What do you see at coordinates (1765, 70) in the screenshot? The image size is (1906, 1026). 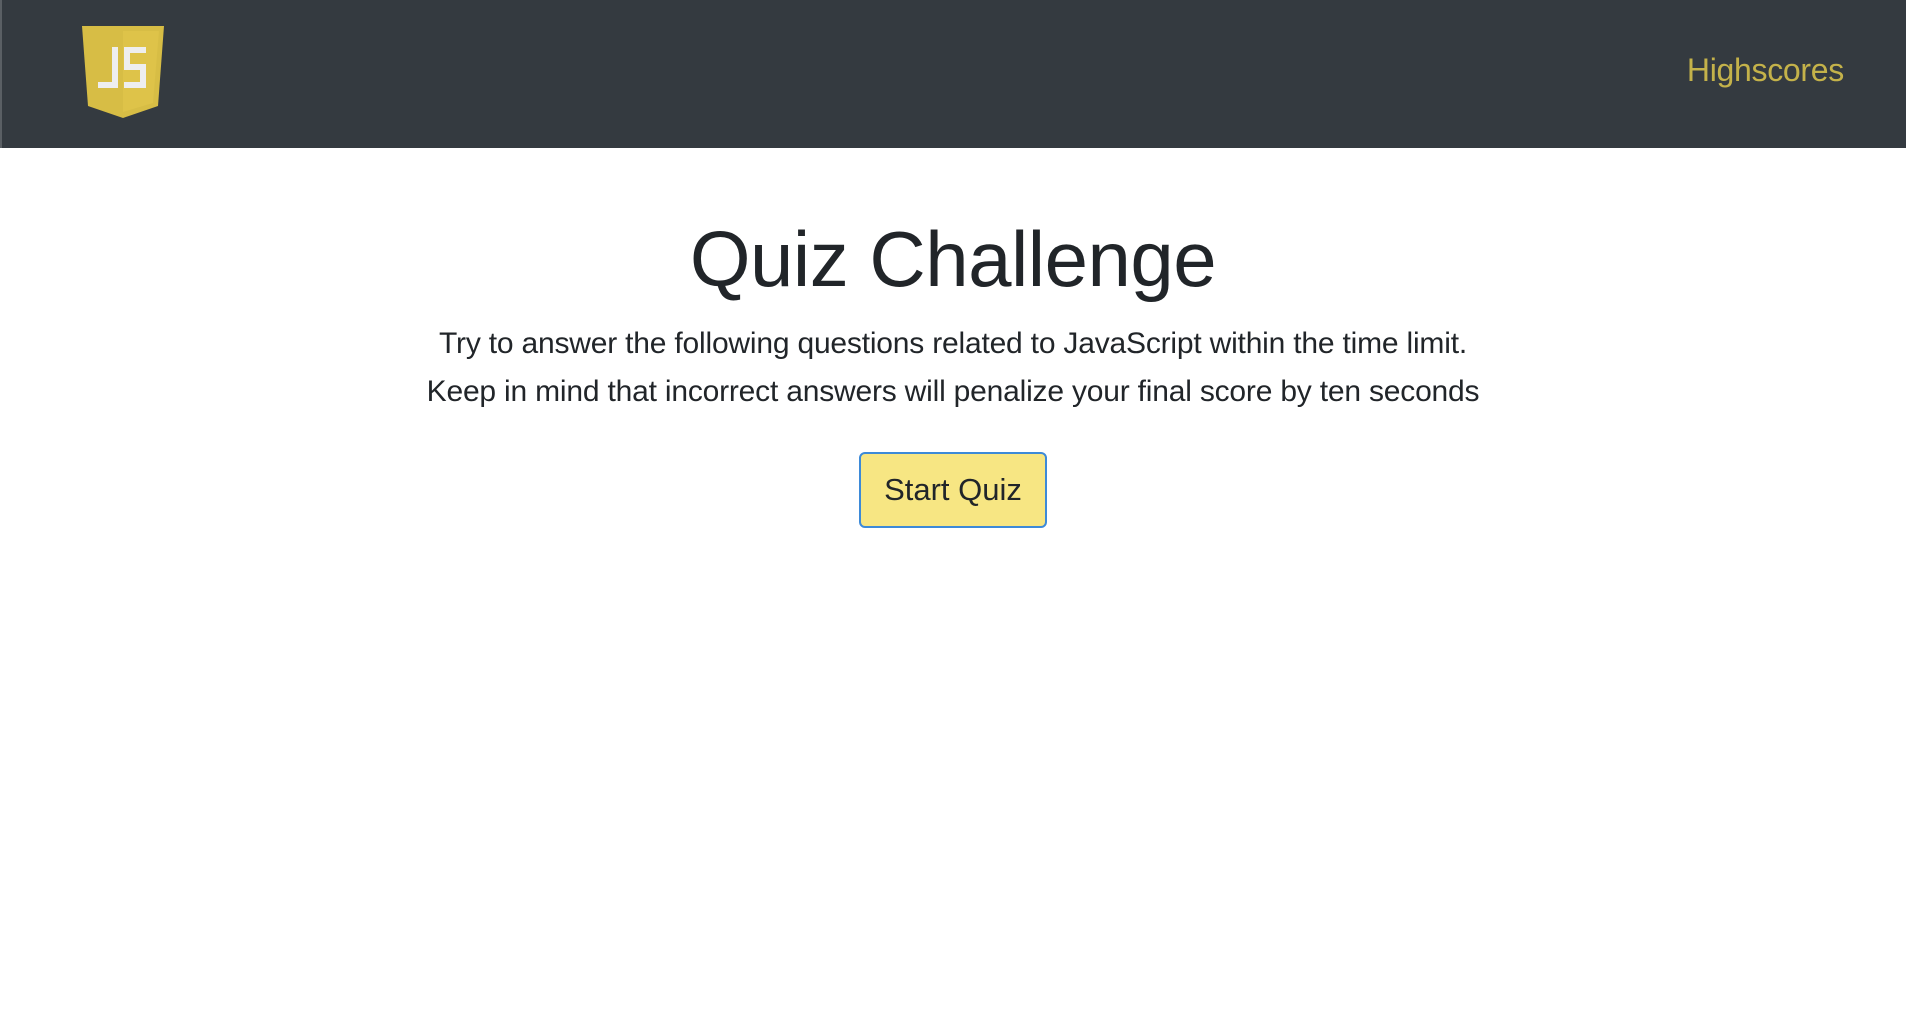 I see `highscores-link: Highscores` at bounding box center [1765, 70].